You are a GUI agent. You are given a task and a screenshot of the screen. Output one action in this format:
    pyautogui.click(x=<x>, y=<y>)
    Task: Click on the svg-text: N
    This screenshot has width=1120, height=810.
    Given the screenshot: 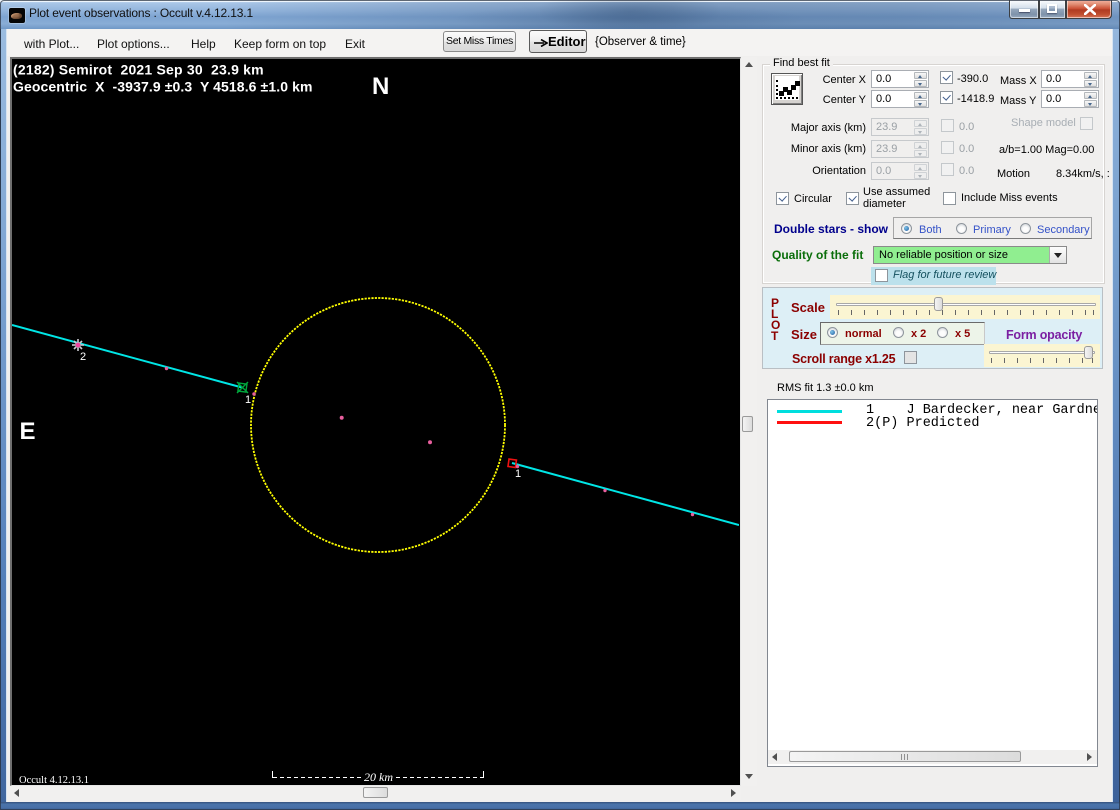 What is the action you would take?
    pyautogui.click(x=380, y=86)
    